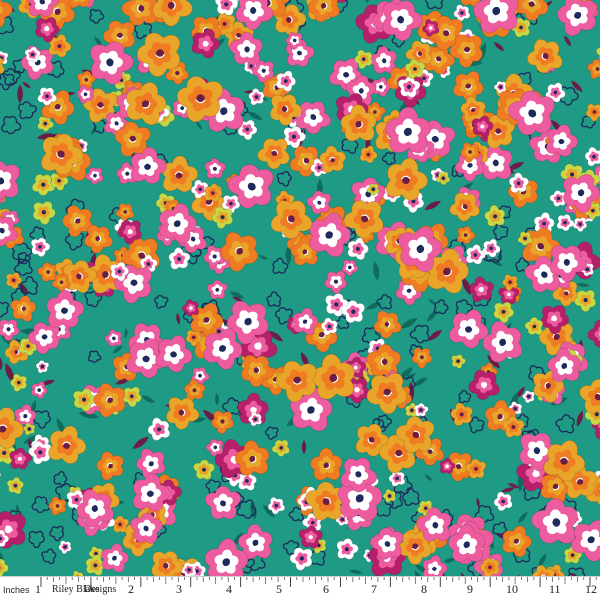 The image size is (600, 600). What do you see at coordinates (38, 589) in the screenshot?
I see `ruler-number-1: 1` at bounding box center [38, 589].